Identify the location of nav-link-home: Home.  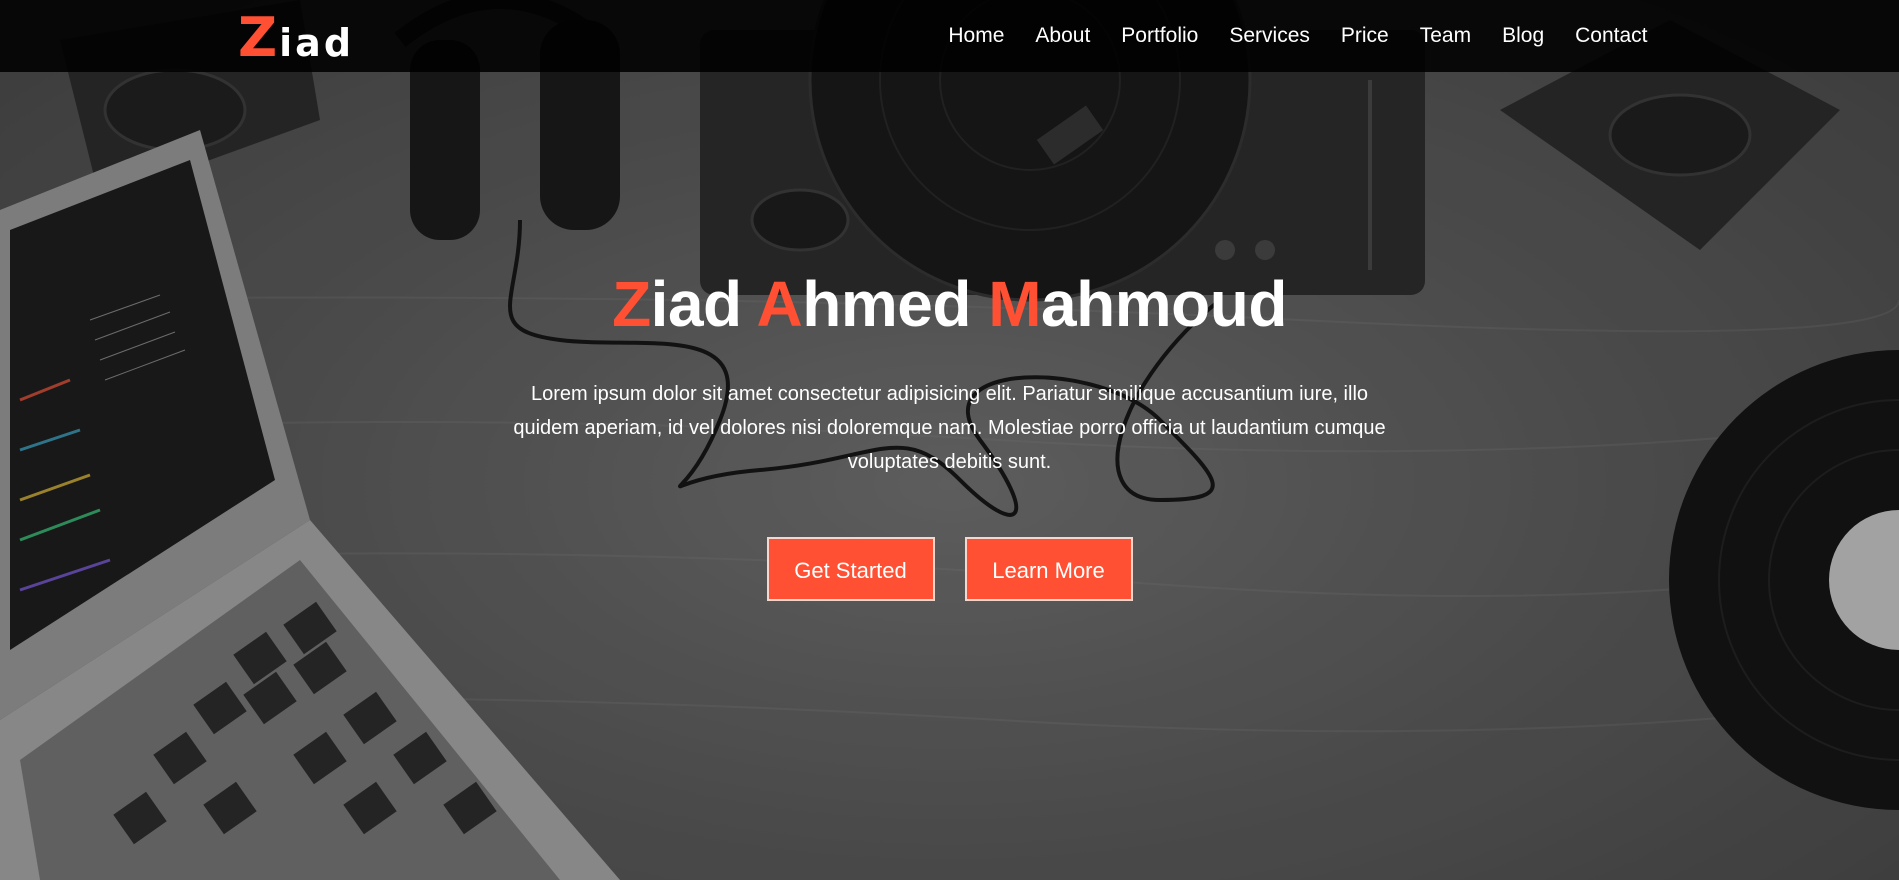
(976, 36).